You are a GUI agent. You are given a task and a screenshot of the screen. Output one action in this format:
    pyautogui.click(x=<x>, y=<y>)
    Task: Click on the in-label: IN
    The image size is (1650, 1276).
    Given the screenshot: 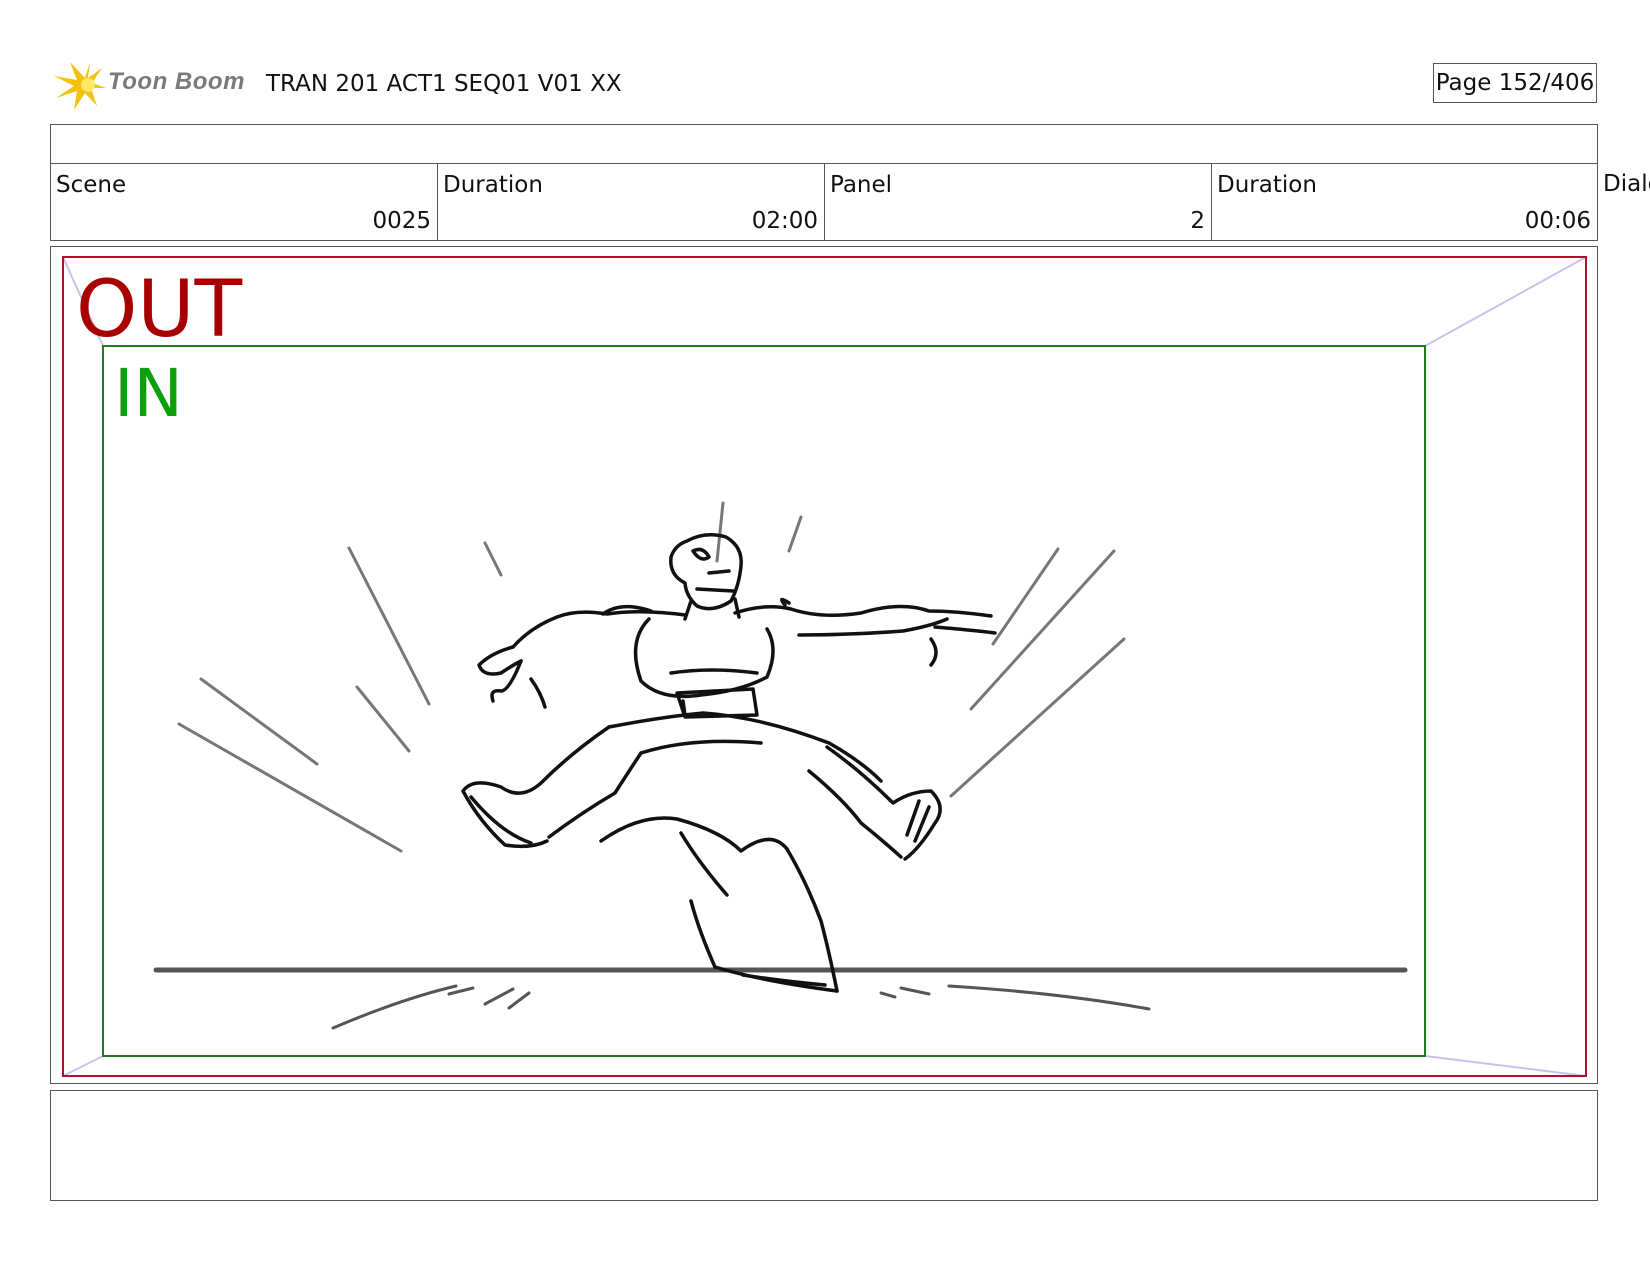 What is the action you would take?
    pyautogui.click(x=148, y=393)
    